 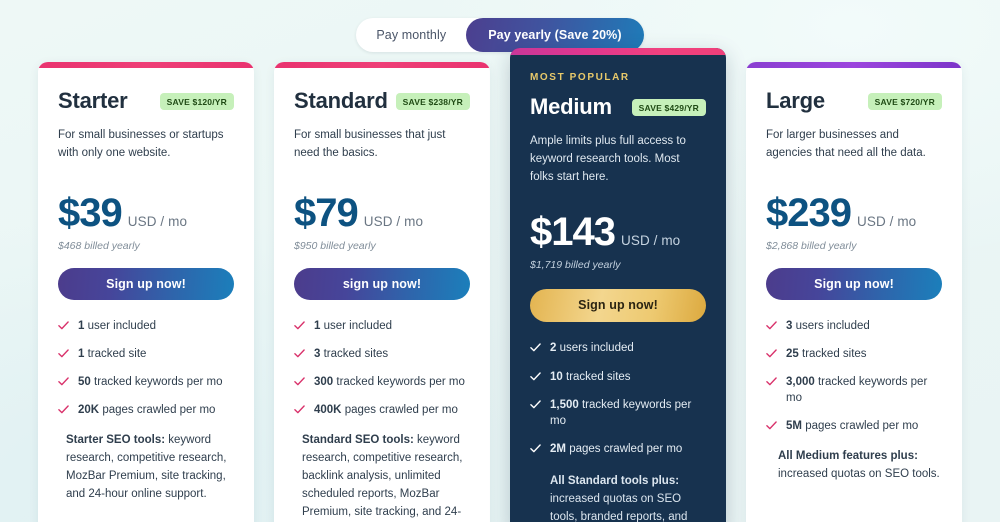 What do you see at coordinates (358, 440) in the screenshot?
I see `footnote-lead: Standard SEO tools:` at bounding box center [358, 440].